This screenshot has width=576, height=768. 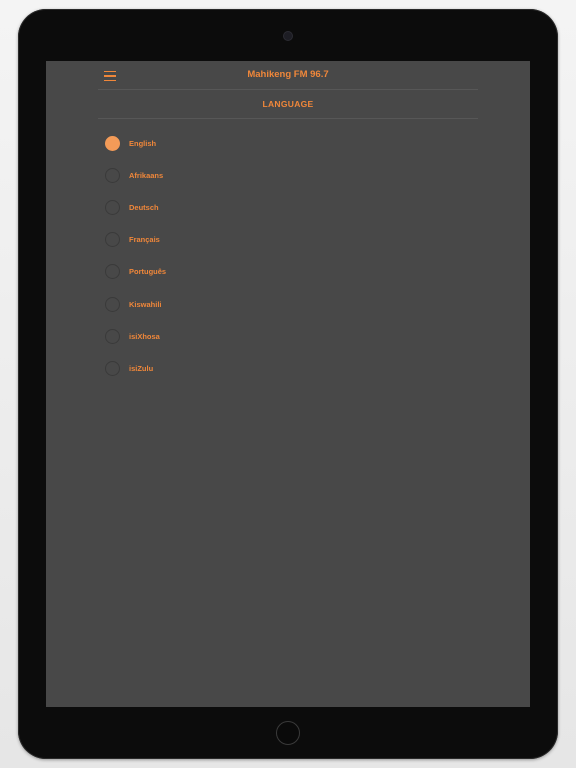 What do you see at coordinates (295, 304) in the screenshot?
I see `language-option-kiswahili: Kiswahili` at bounding box center [295, 304].